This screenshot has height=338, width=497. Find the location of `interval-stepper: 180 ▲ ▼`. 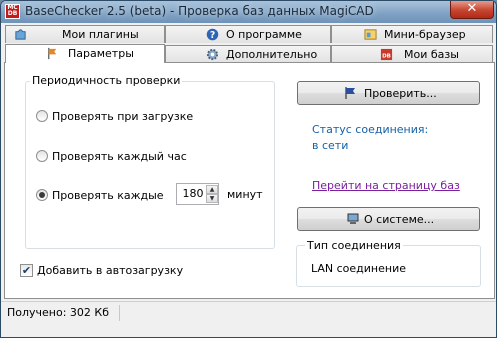

interval-stepper: 180 ▲ ▼ is located at coordinates (197, 194).